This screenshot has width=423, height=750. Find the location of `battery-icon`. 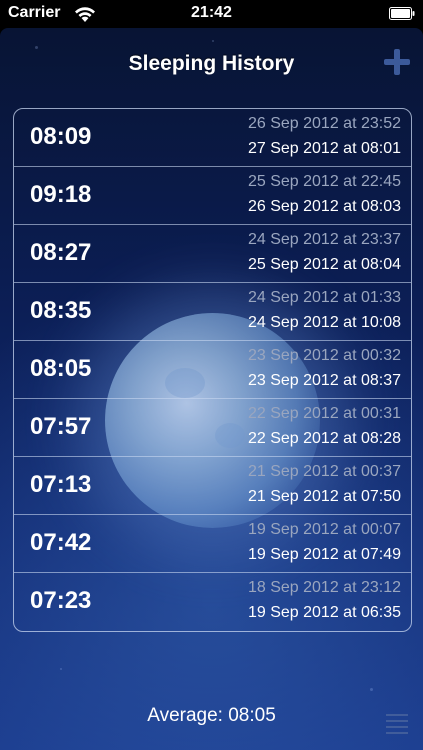

battery-icon is located at coordinates (402, 13).